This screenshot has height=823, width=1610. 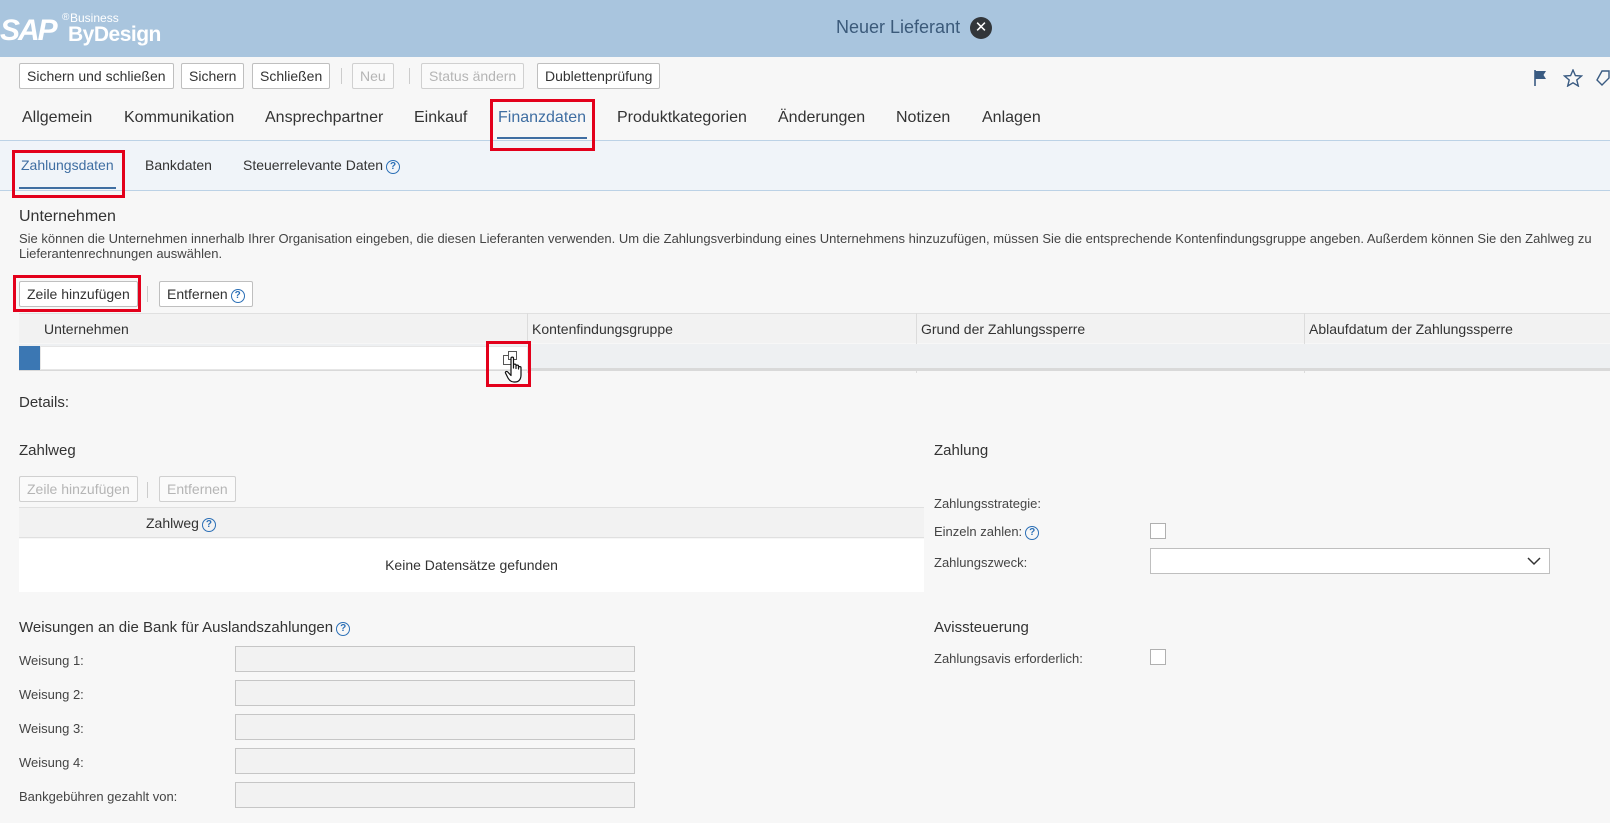 I want to click on single-payment-label: Einzeln zahlen:?, so click(x=987, y=532).